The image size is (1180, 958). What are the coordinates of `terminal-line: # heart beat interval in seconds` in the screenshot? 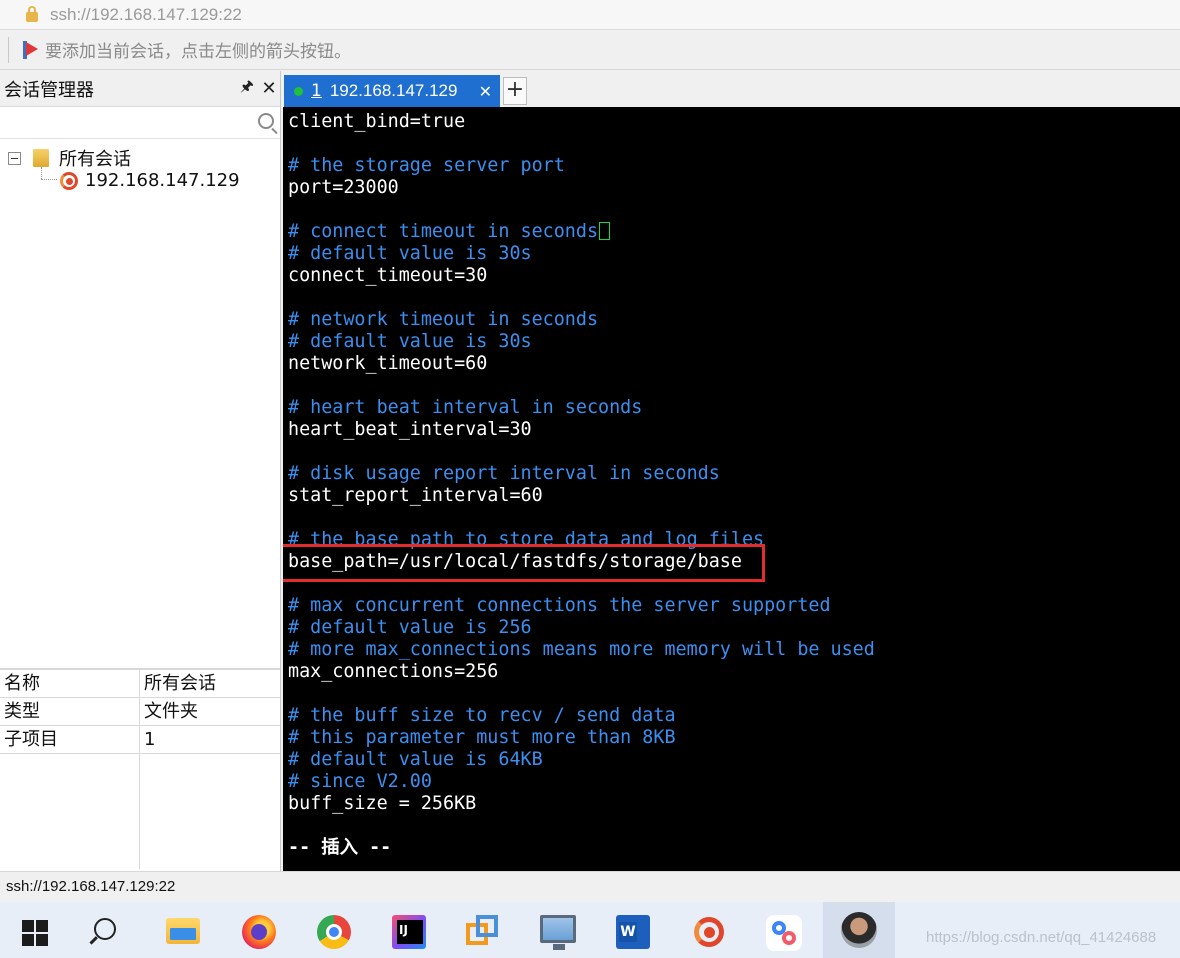 It's located at (465, 407).